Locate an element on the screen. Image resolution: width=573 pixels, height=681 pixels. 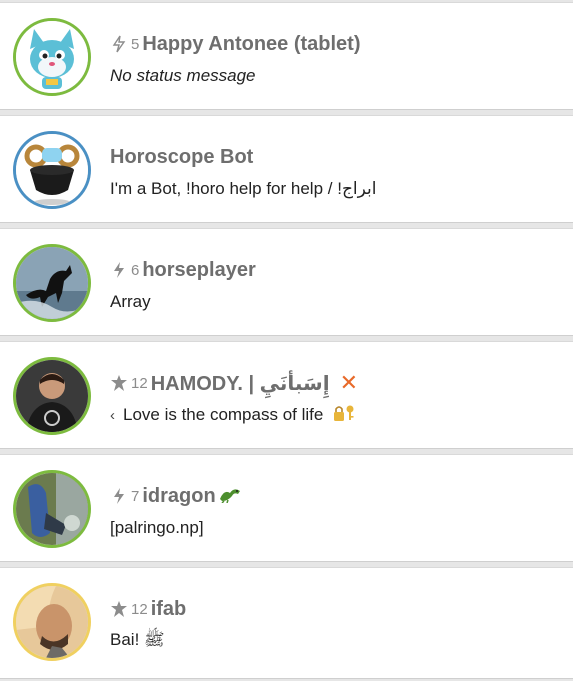
contact-name: Horoscope Bot is located at coordinates (182, 156).